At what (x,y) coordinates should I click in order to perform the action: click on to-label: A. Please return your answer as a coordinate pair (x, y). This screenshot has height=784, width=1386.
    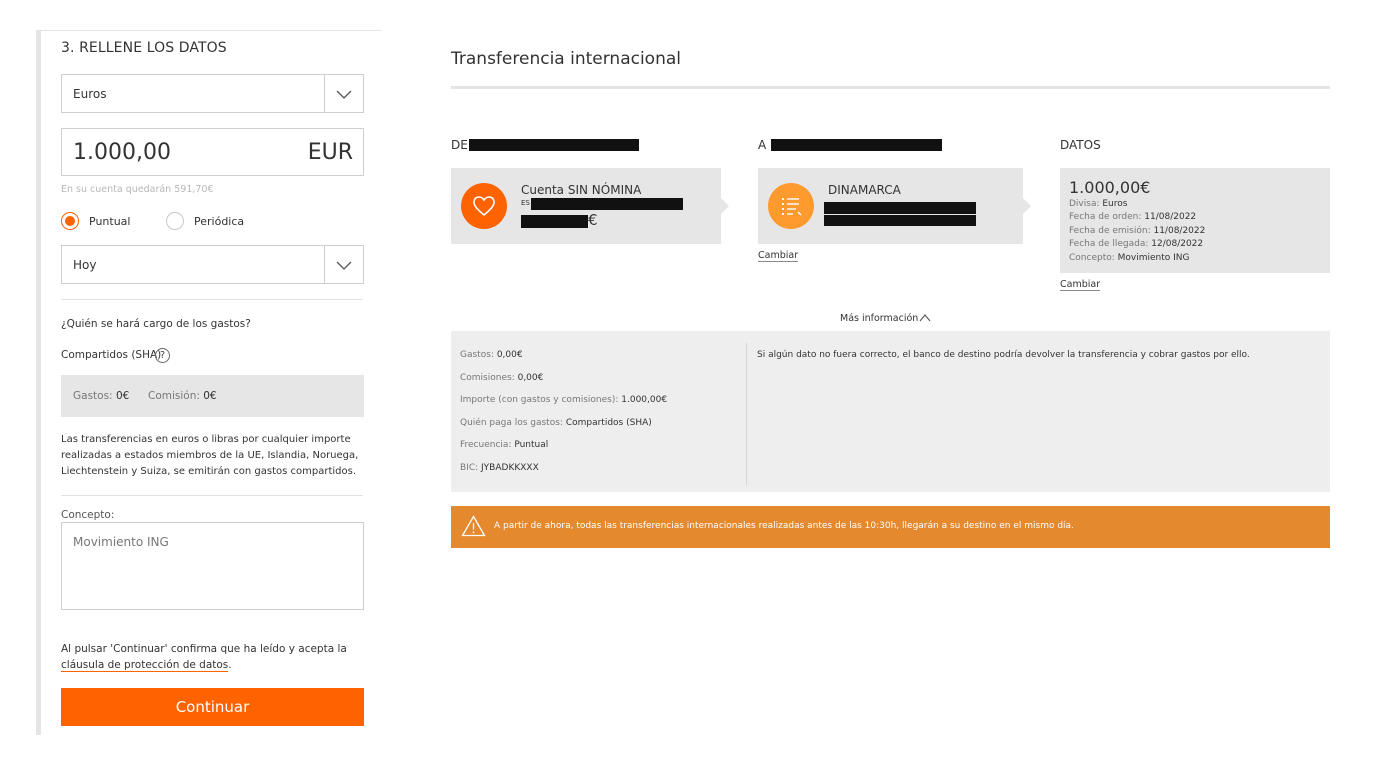
    Looking at the image, I should click on (762, 145).